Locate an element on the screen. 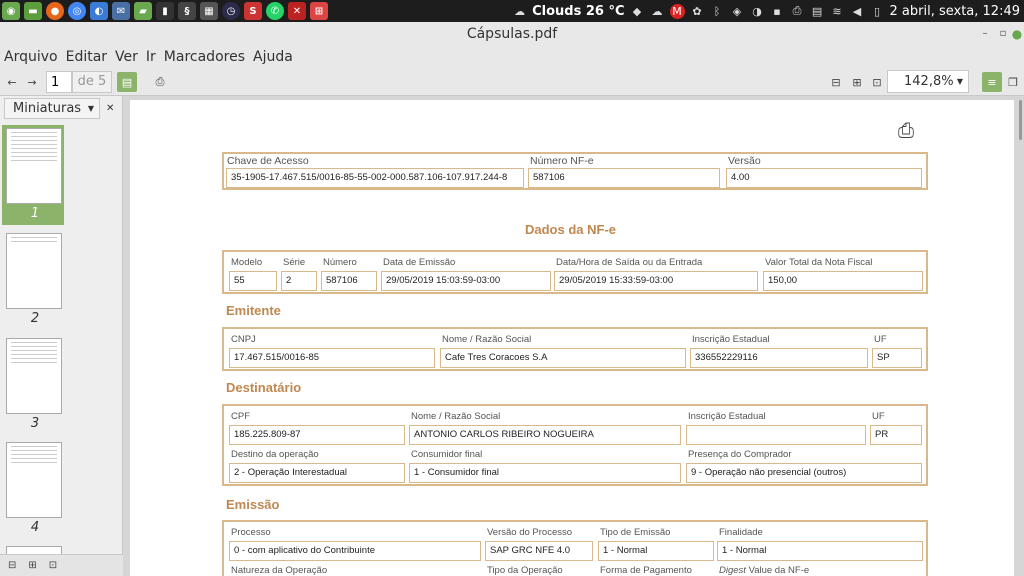  back-icon: ← is located at coordinates (12, 82).